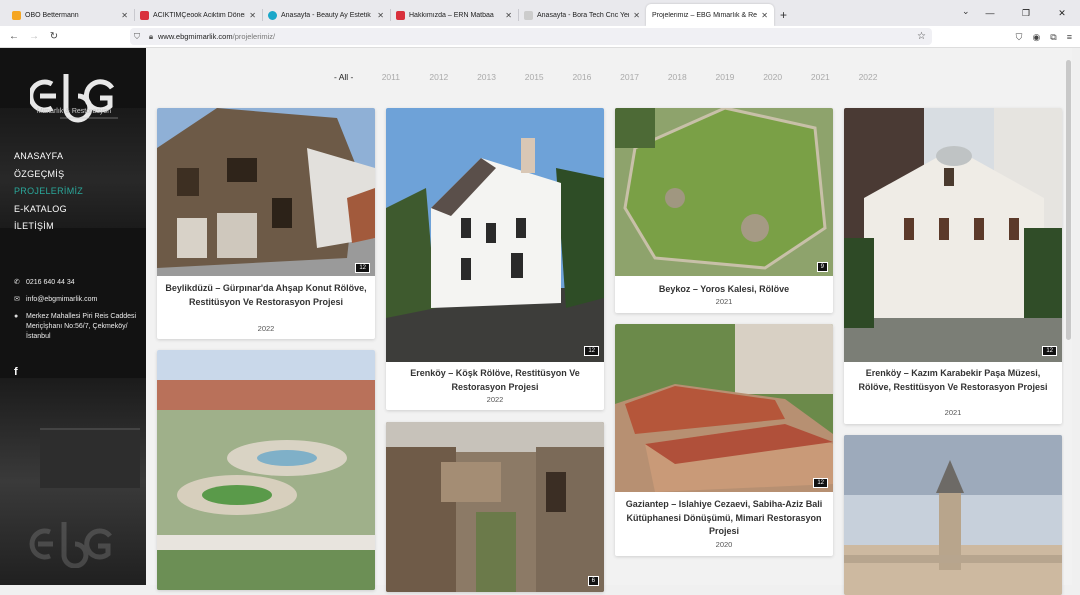 The height and width of the screenshot is (595, 1080). Describe the element at coordinates (921, 36) in the screenshot. I see `bookmark-star-icon: ☆` at that location.